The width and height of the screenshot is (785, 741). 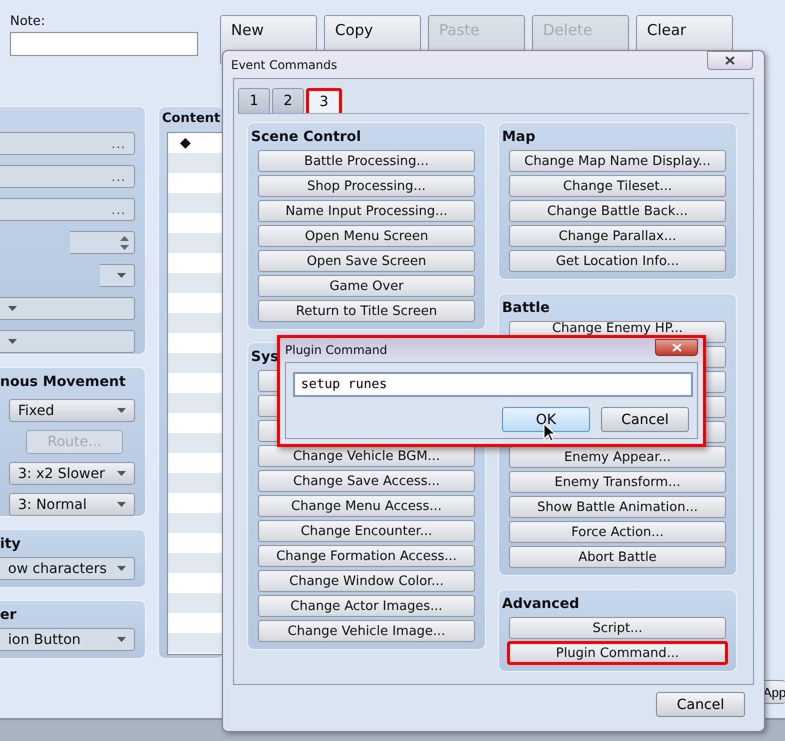 I want to click on group-title: Scene Control, so click(x=306, y=137).